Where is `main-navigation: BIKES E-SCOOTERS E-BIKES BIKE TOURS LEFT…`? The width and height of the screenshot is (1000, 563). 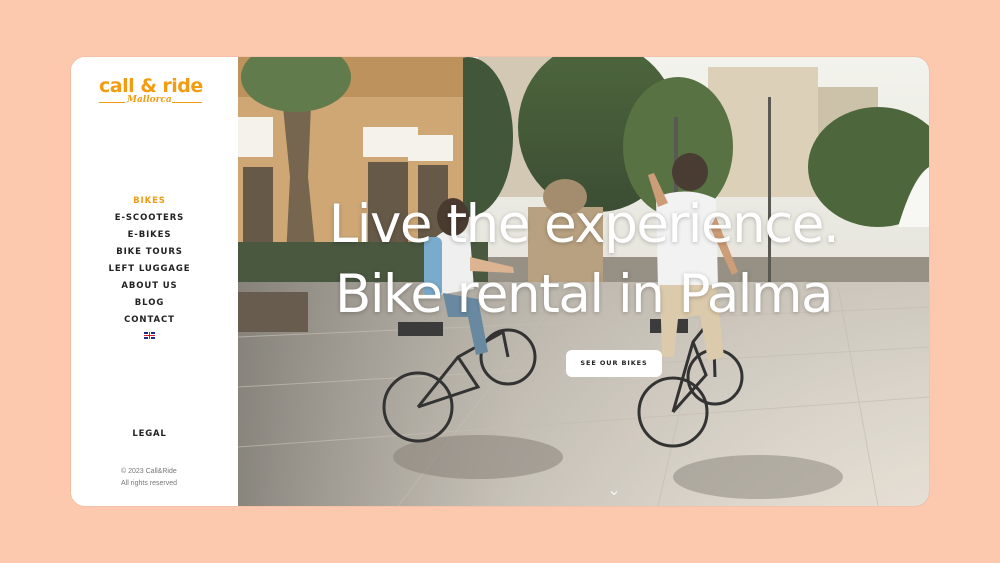 main-navigation: BIKES E-SCOOTERS E-BIKES BIKE TOURS LEFT… is located at coordinates (149, 269).